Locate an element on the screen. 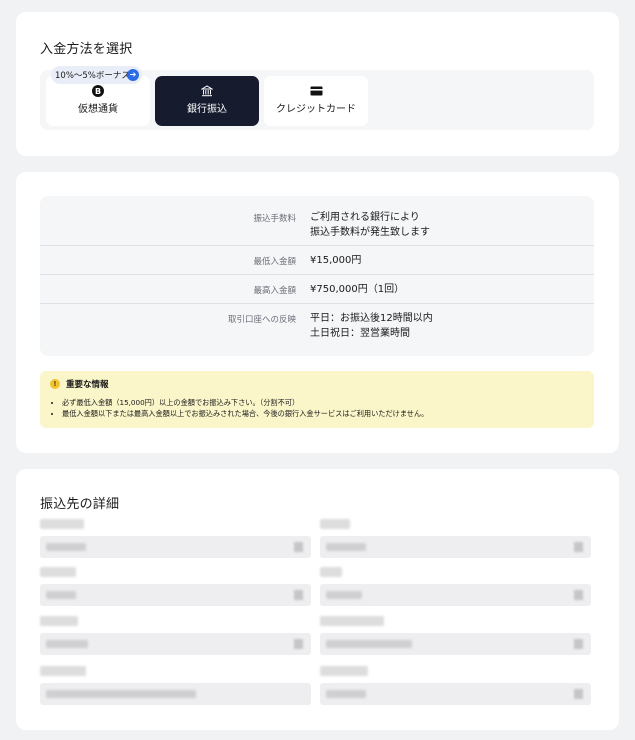 This screenshot has height=740, width=635. info-key: 取引口座への反映 is located at coordinates (261, 320).